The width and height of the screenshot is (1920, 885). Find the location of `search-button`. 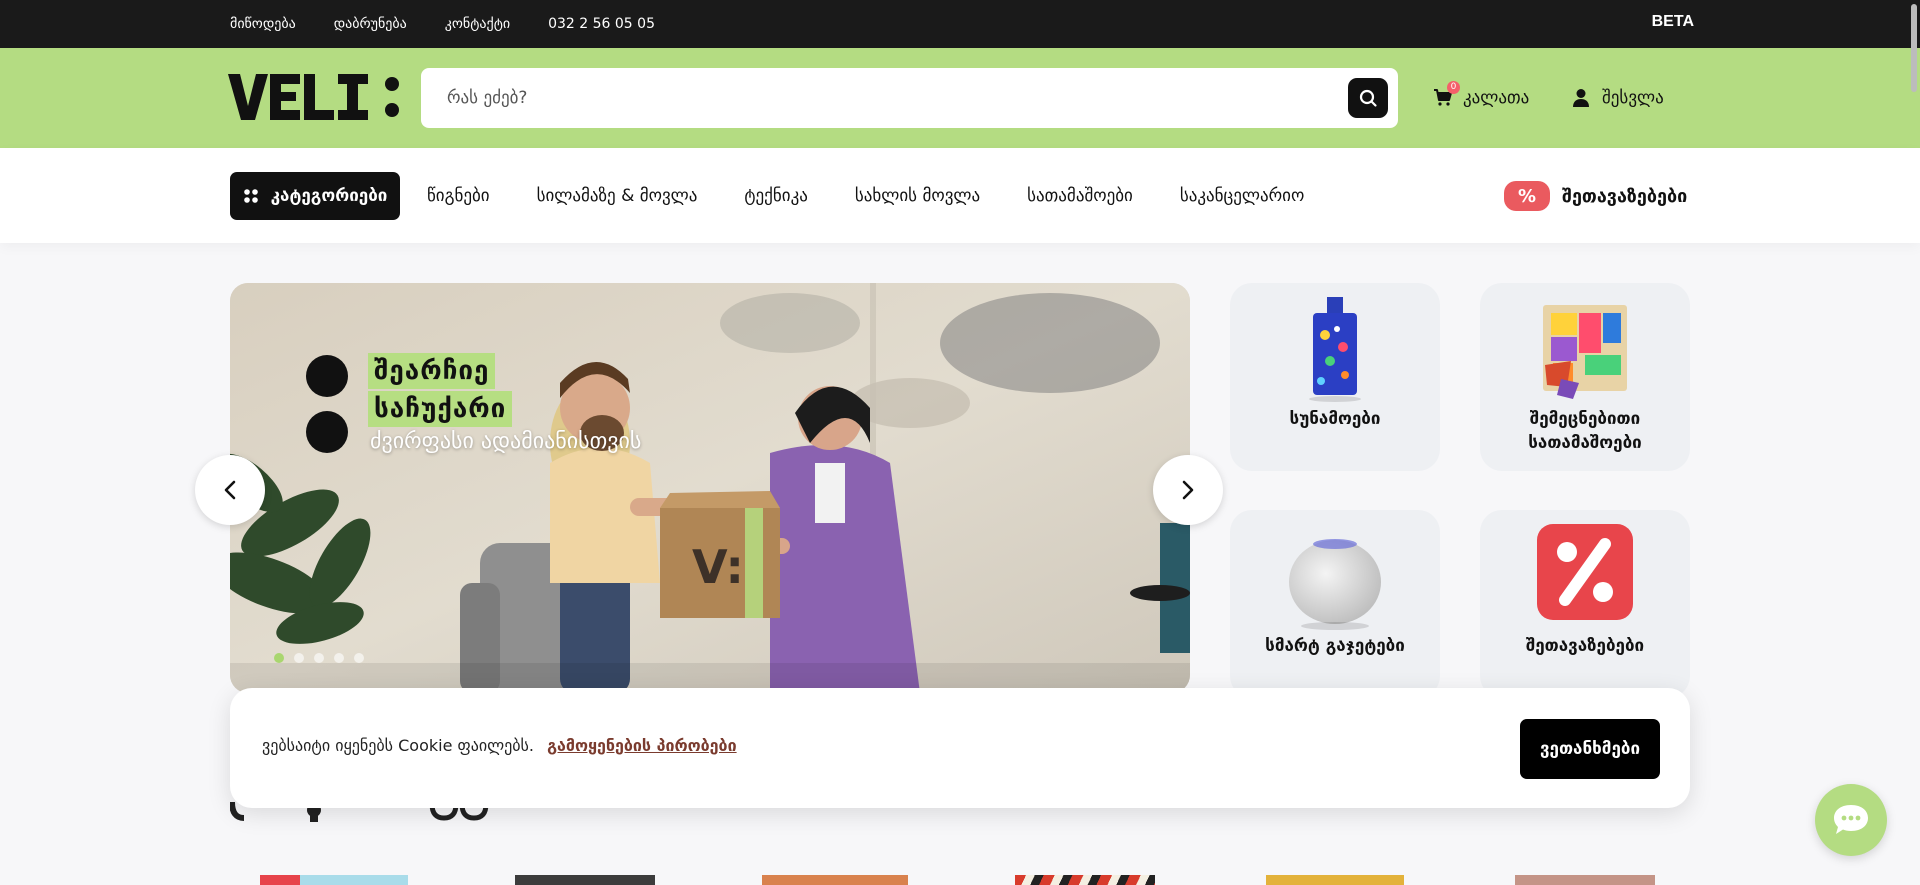

search-button is located at coordinates (1368, 98).